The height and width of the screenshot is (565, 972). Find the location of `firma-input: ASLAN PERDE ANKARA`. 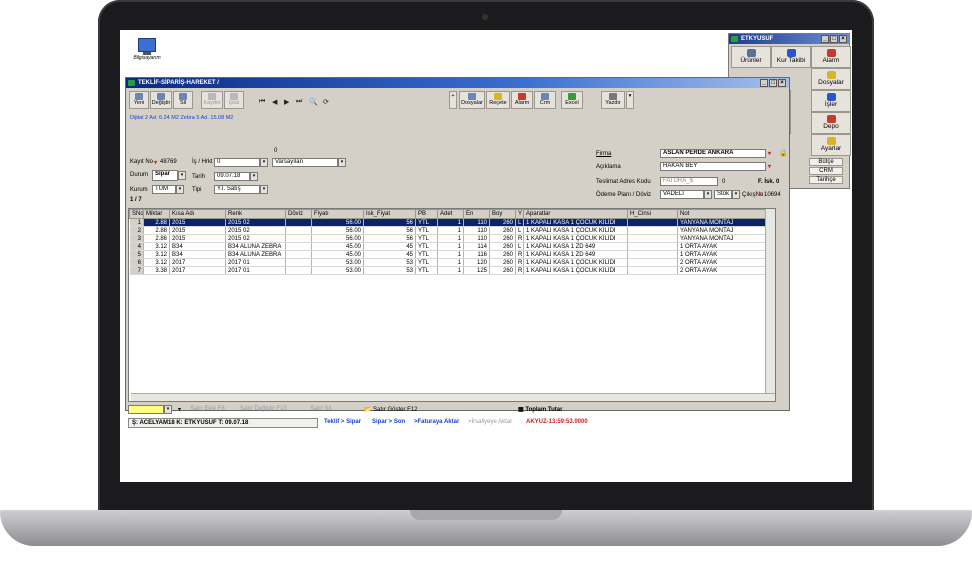

firma-input: ASLAN PERDE ANKARA is located at coordinates (713, 153).